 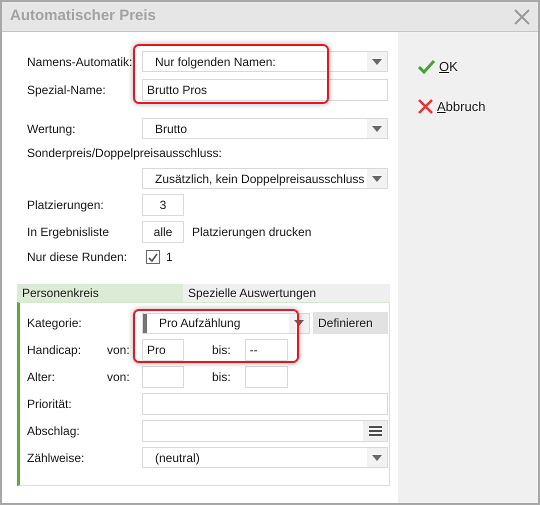 What do you see at coordinates (50, 404) in the screenshot?
I see `field-label: Priorität:` at bounding box center [50, 404].